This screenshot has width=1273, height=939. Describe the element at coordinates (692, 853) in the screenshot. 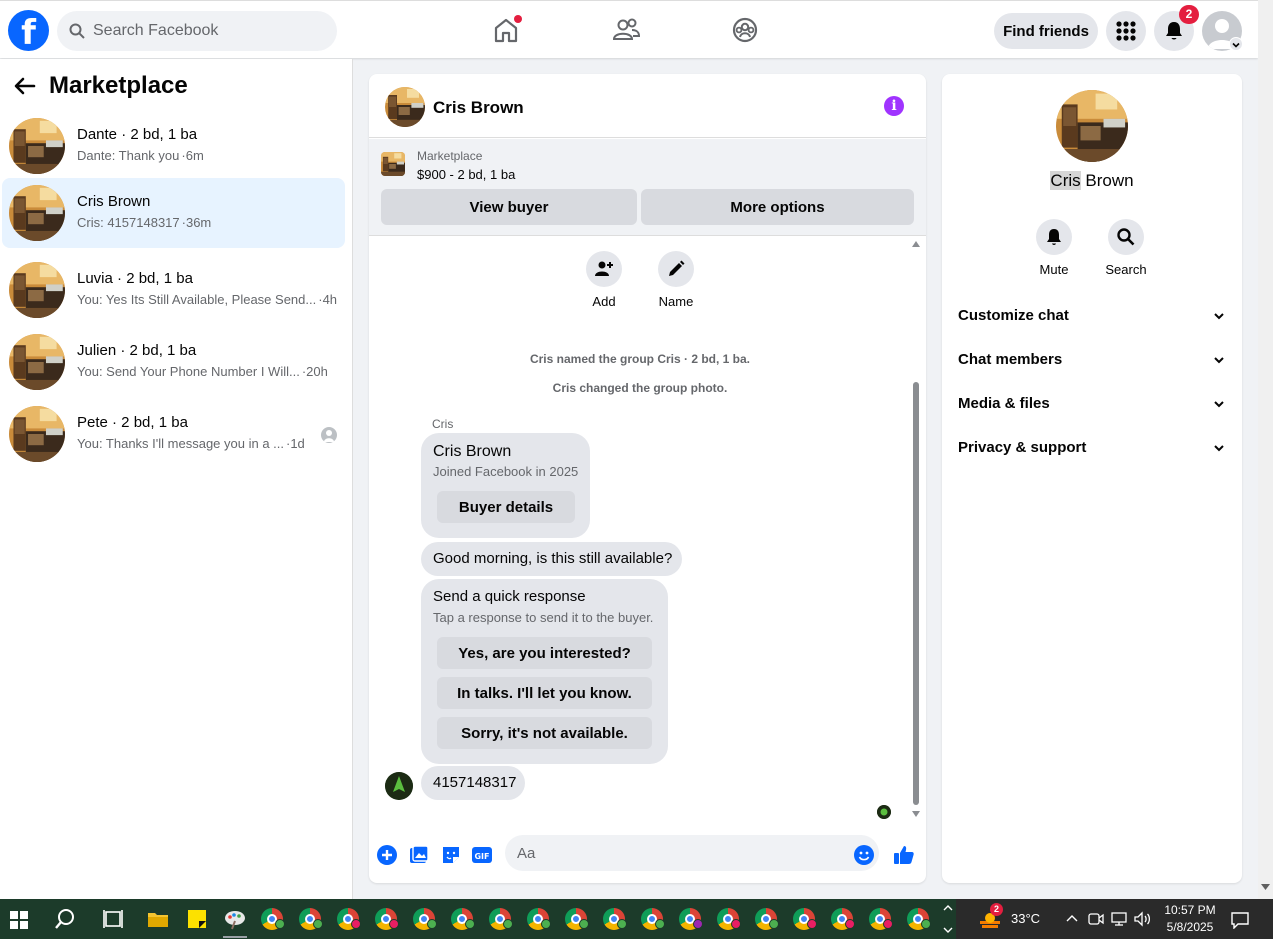

I see `message-input` at that location.